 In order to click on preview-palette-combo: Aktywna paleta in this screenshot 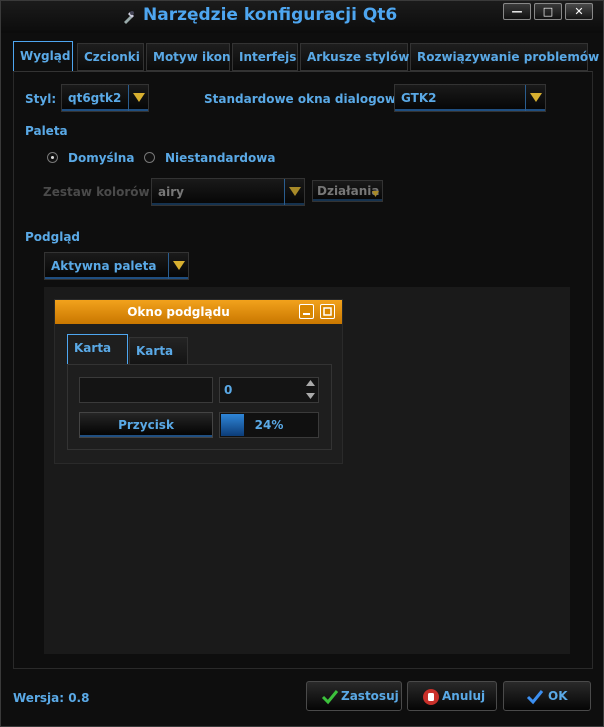, I will do `click(116, 266)`.